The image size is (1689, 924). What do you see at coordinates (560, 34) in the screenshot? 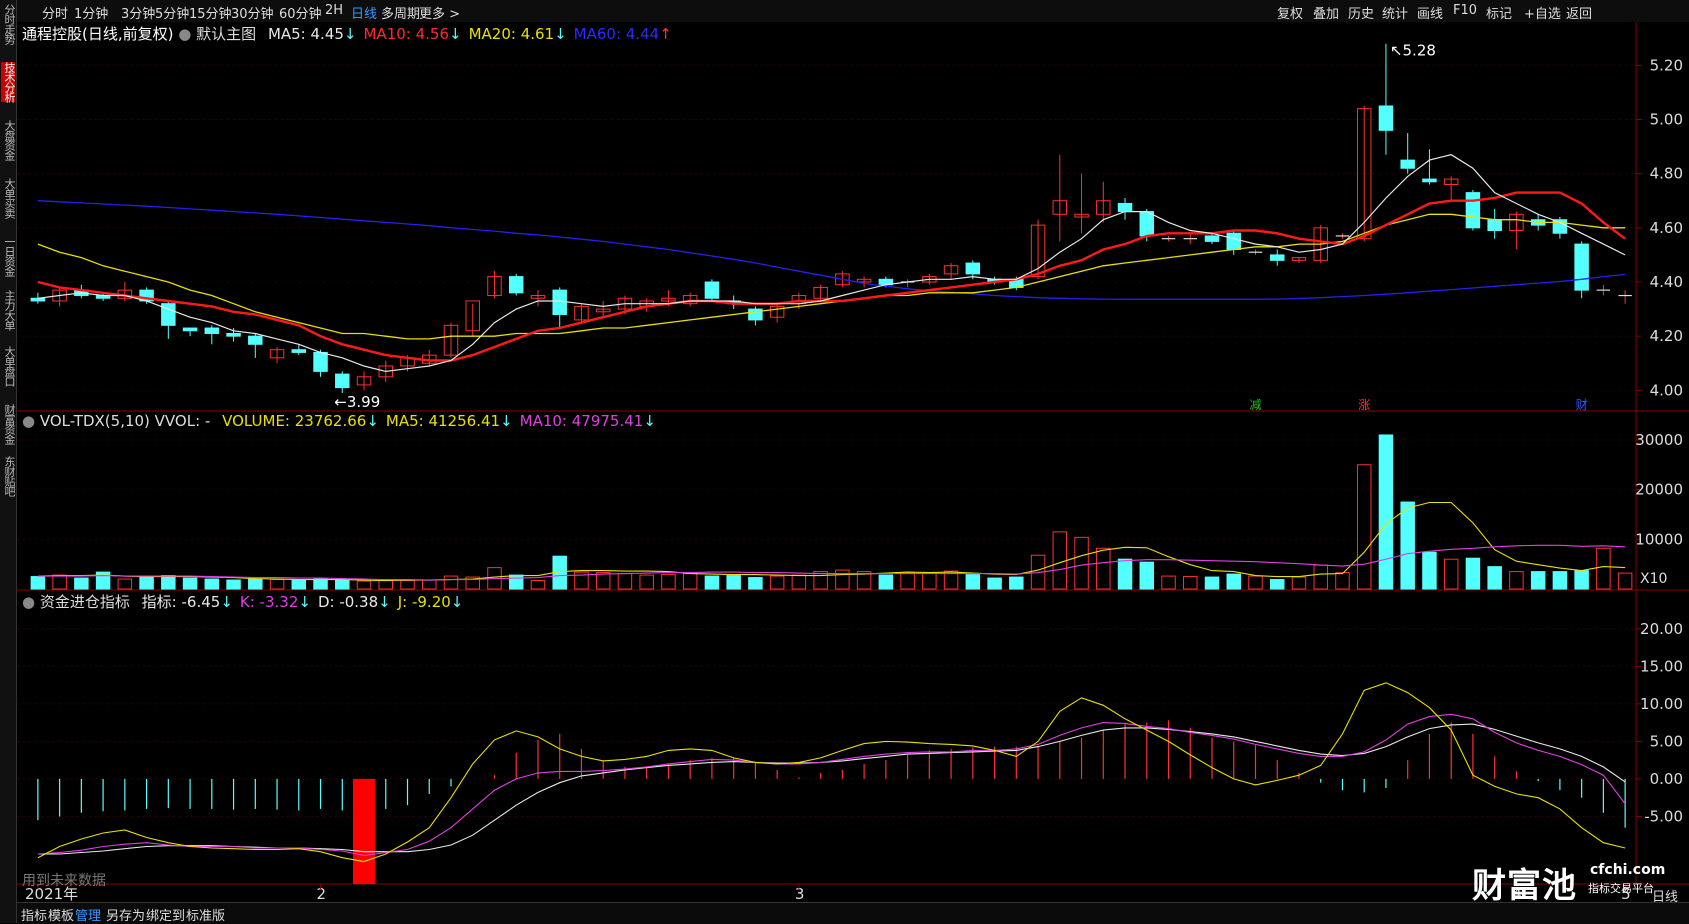
I see `ma-arrow: ↓` at bounding box center [560, 34].